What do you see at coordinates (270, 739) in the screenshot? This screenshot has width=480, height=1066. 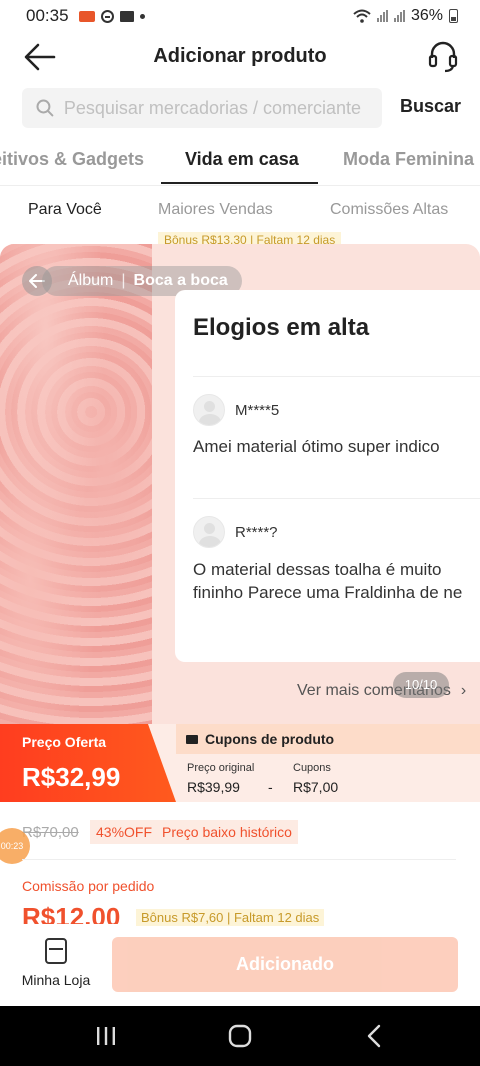 I see `coupon-title-text: Cupons de produto` at bounding box center [270, 739].